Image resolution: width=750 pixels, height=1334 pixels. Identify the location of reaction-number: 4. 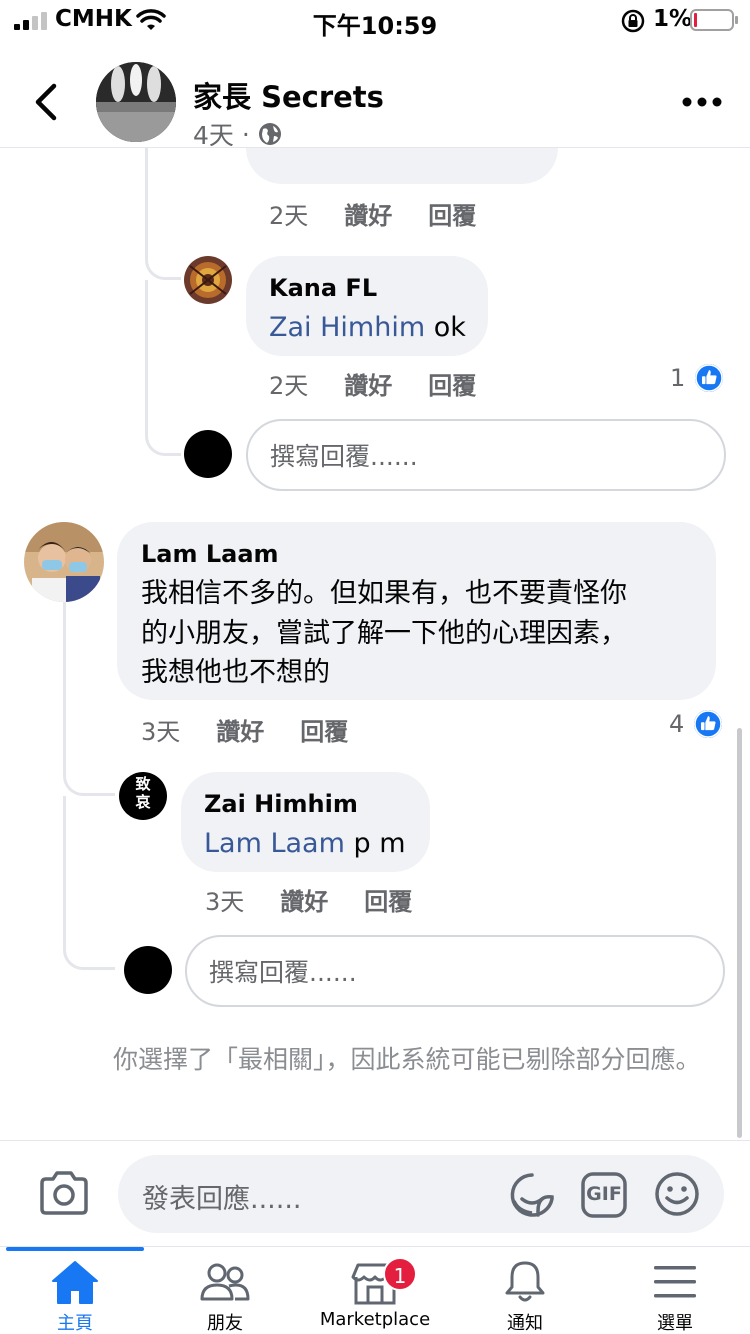
(677, 724).